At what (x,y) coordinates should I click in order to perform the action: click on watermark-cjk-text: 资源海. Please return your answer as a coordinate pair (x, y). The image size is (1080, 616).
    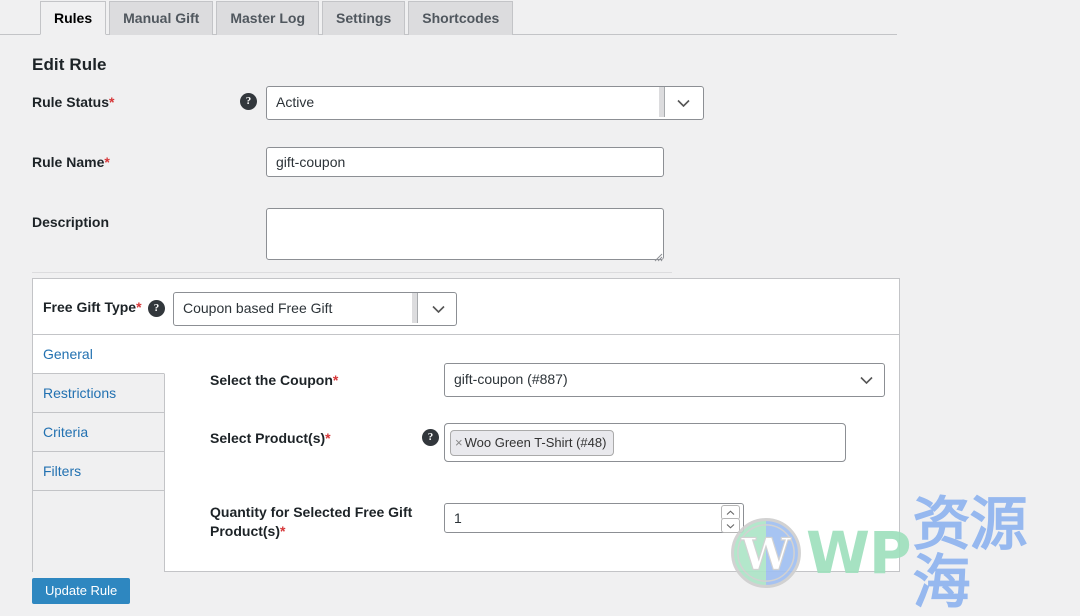
    Looking at the image, I should click on (969, 553).